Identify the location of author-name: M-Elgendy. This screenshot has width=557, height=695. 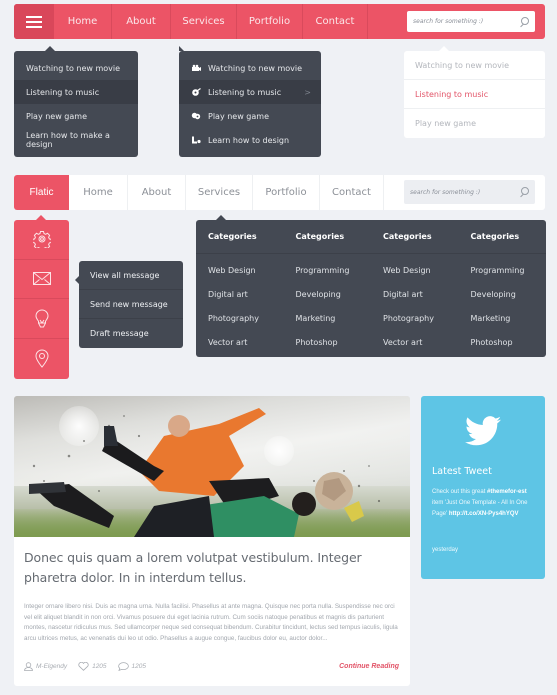
(52, 666).